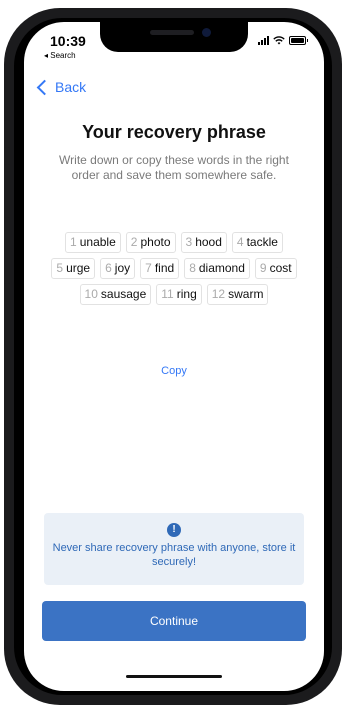  I want to click on volume-up-button, so click(7, 191).